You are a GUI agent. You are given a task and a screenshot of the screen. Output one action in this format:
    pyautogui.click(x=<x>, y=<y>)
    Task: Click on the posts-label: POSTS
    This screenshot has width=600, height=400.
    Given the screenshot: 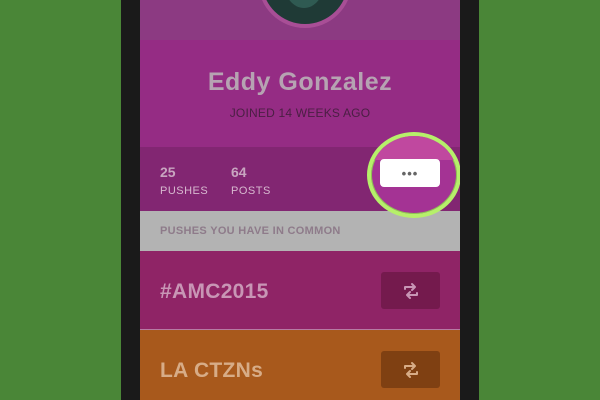 What is the action you would take?
    pyautogui.click(x=251, y=191)
    